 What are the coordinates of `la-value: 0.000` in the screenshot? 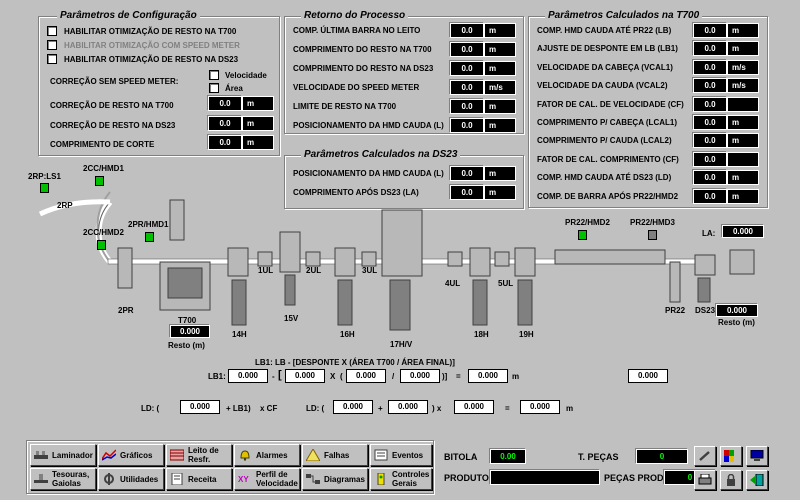 It's located at (743, 231).